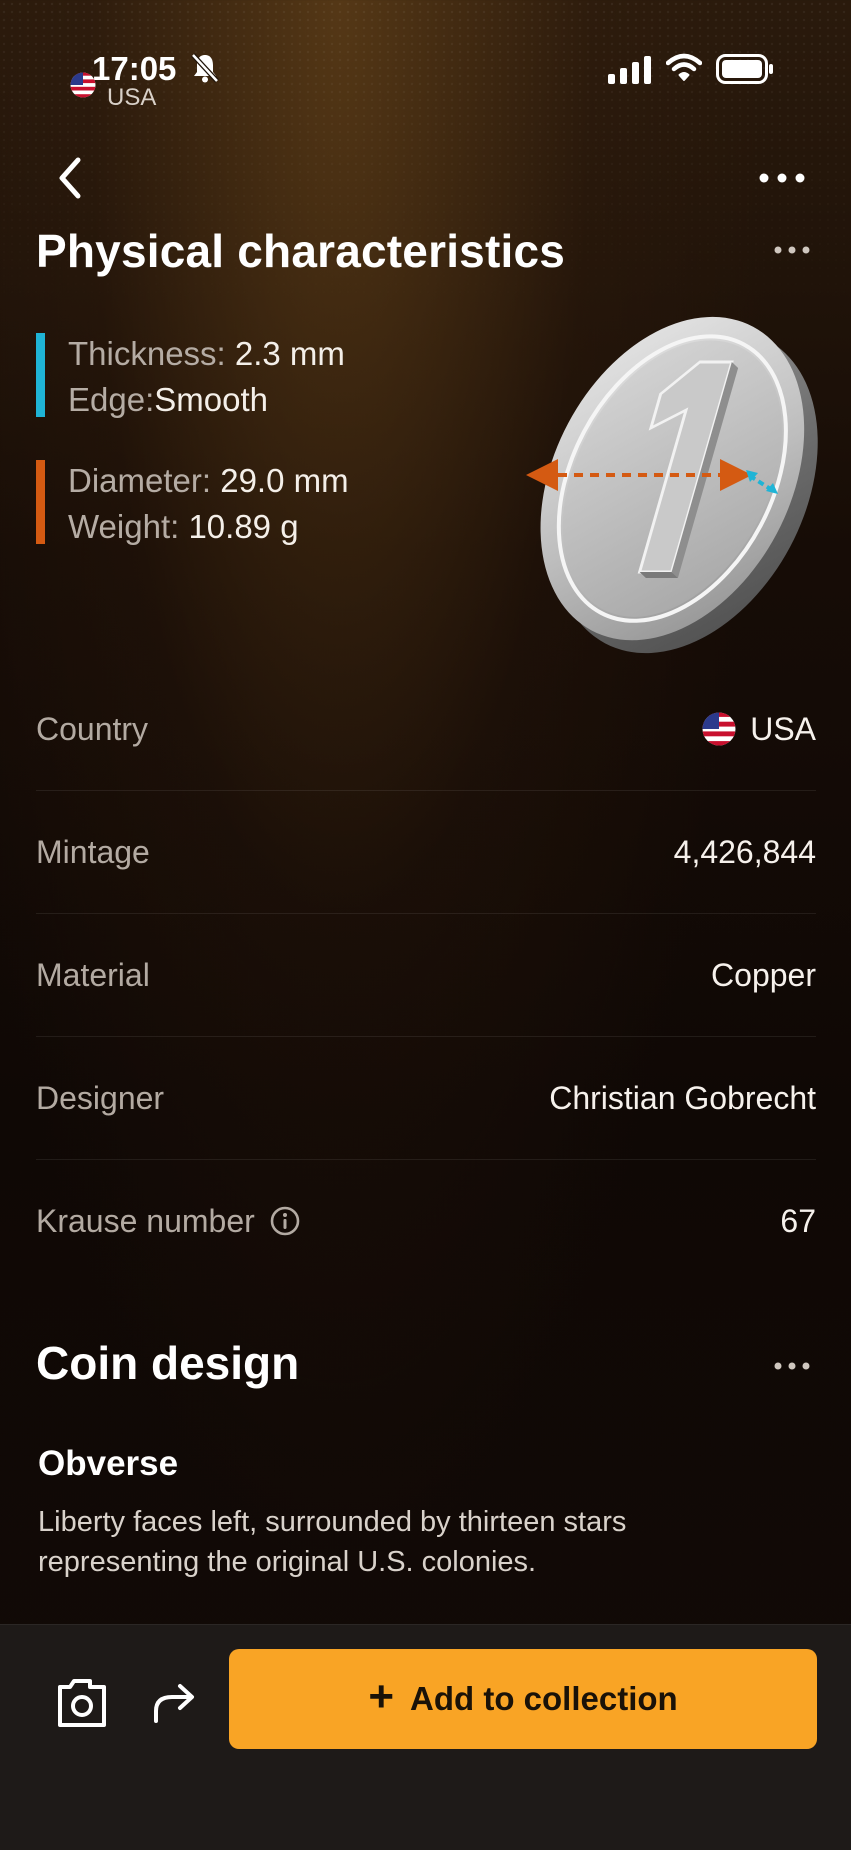 Image resolution: width=851 pixels, height=1850 pixels. I want to click on status-time: 17:05, so click(134, 68).